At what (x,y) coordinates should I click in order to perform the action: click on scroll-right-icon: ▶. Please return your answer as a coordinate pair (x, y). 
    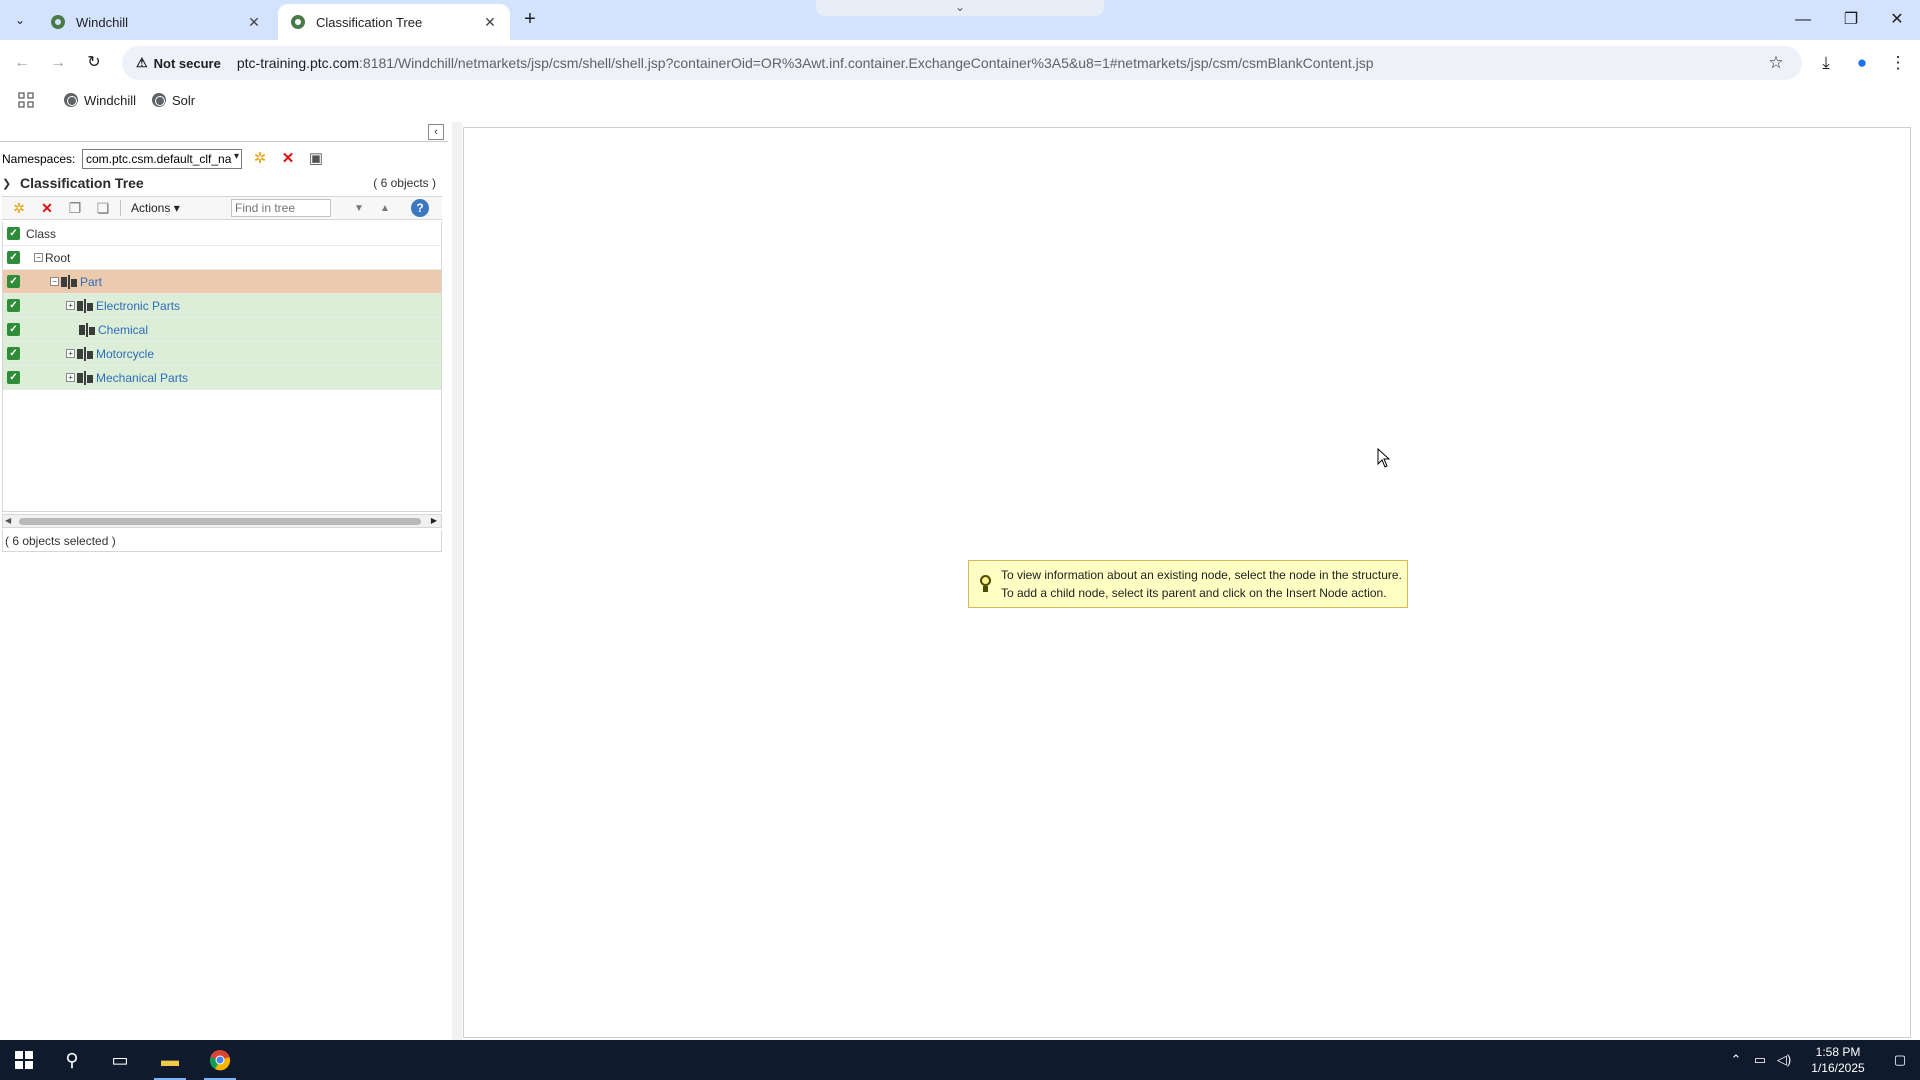
    Looking at the image, I should click on (434, 521).